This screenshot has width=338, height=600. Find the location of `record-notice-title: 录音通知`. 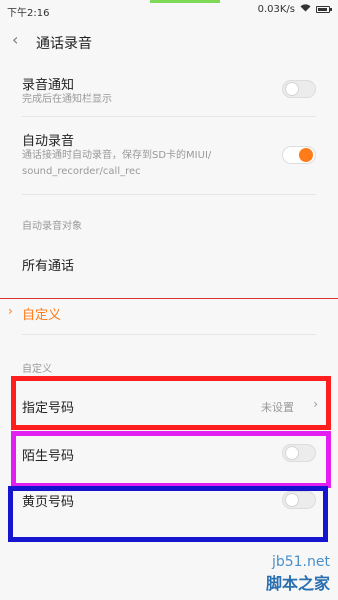

record-notice-title: 录音通知 is located at coordinates (48, 85).